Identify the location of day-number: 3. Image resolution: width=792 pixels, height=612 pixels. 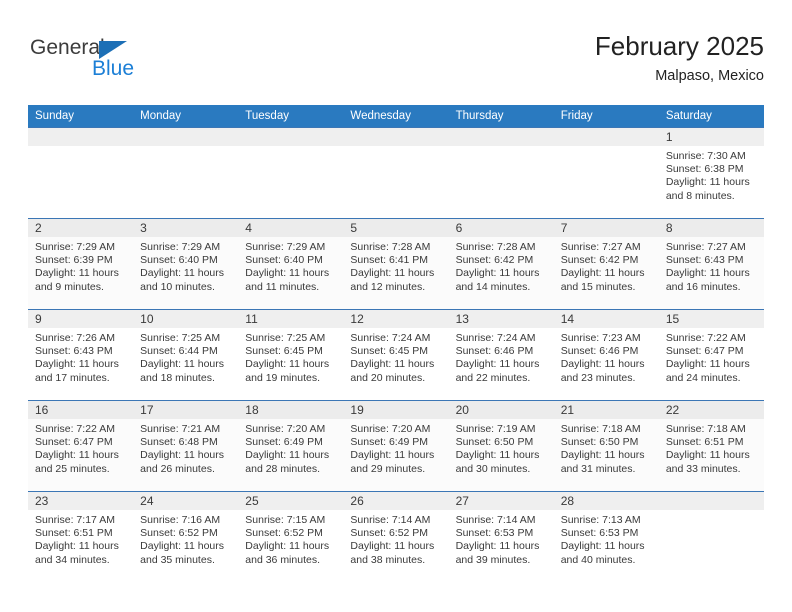
(186, 228).